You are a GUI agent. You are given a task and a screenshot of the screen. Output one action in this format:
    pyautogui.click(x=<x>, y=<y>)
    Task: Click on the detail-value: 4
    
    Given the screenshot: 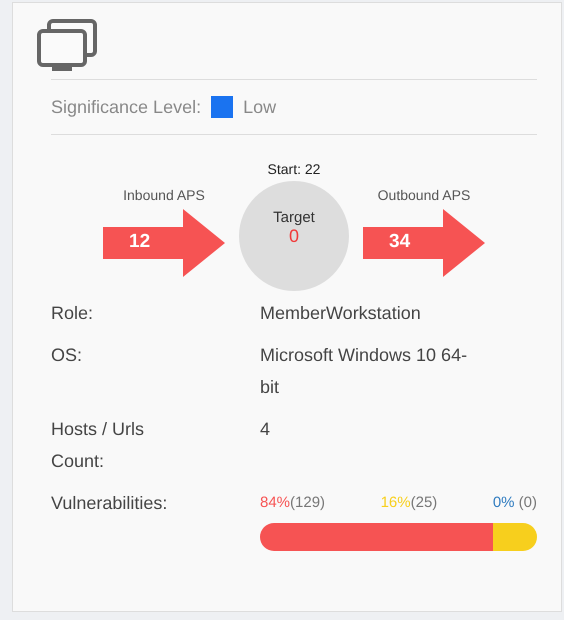 What is the action you would take?
    pyautogui.click(x=266, y=429)
    